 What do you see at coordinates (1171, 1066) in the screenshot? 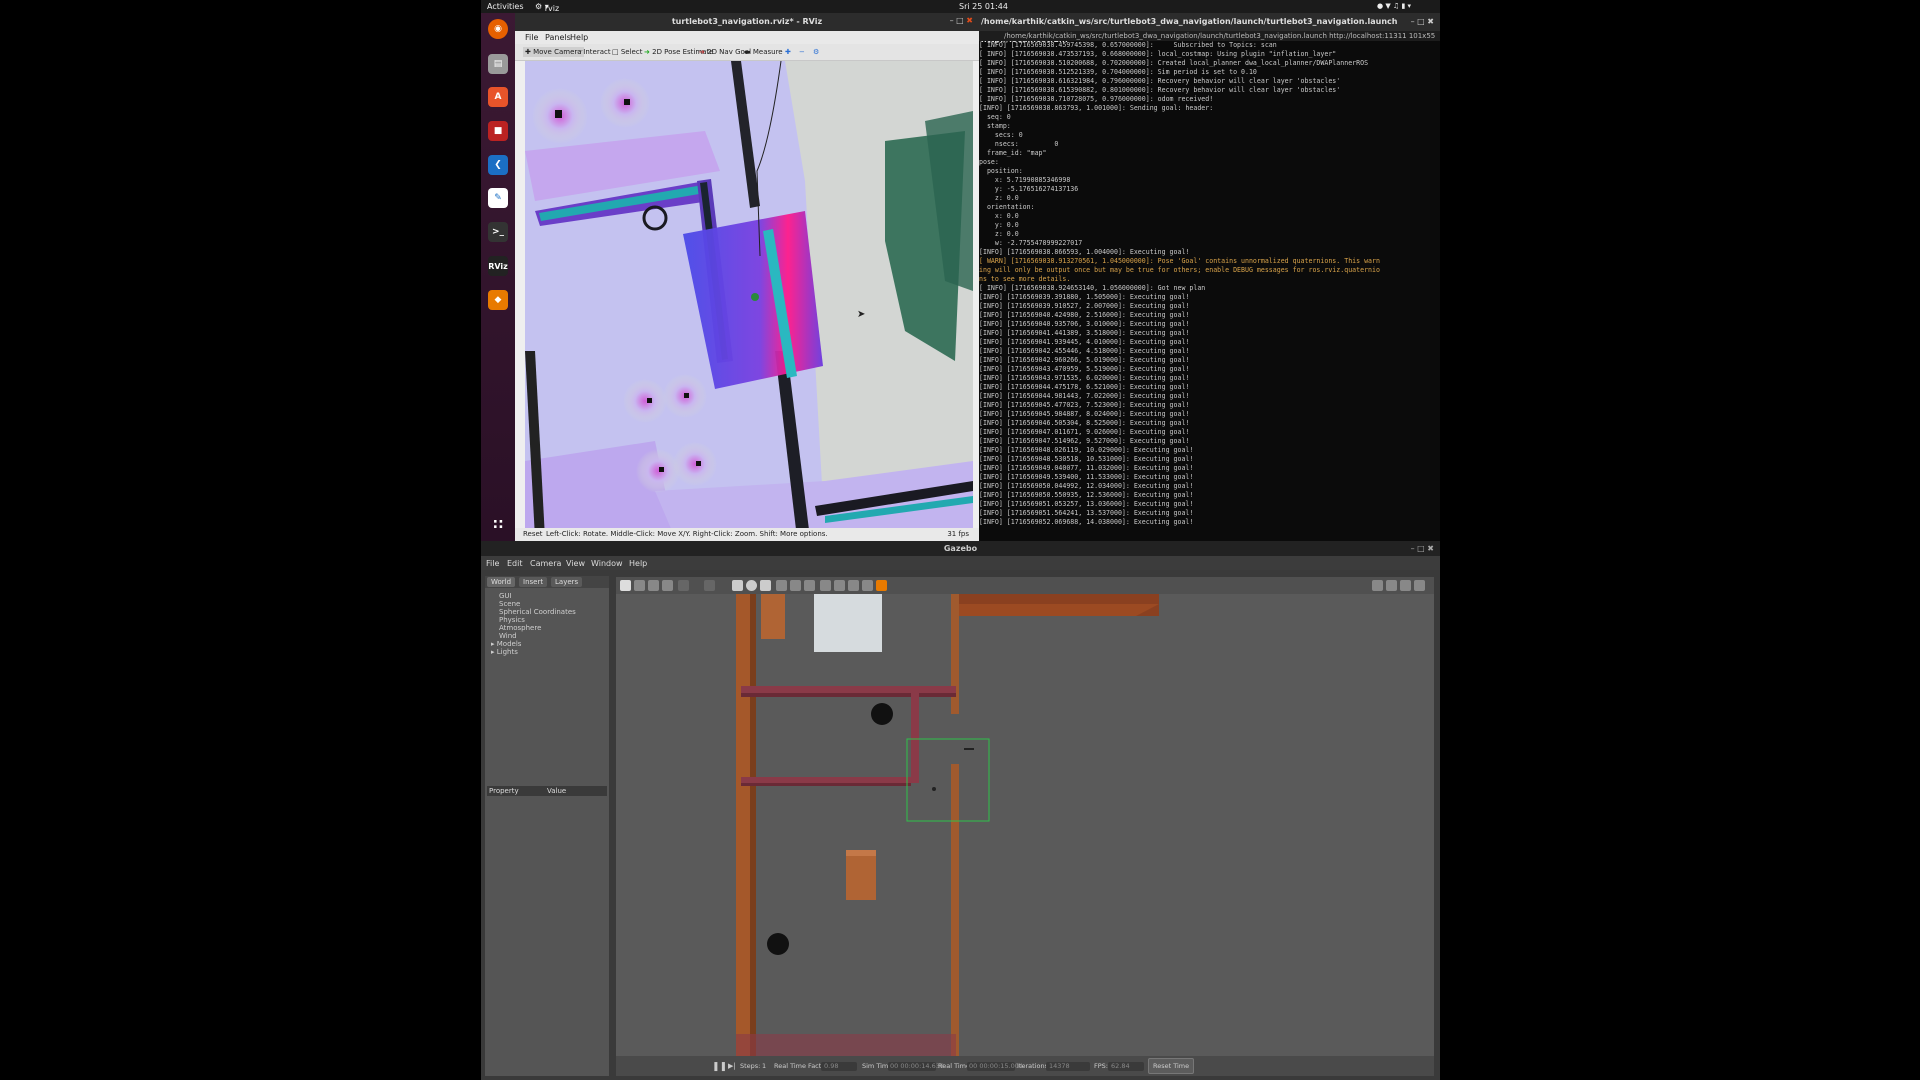
I see `reset-time-button: Reset Time` at bounding box center [1171, 1066].